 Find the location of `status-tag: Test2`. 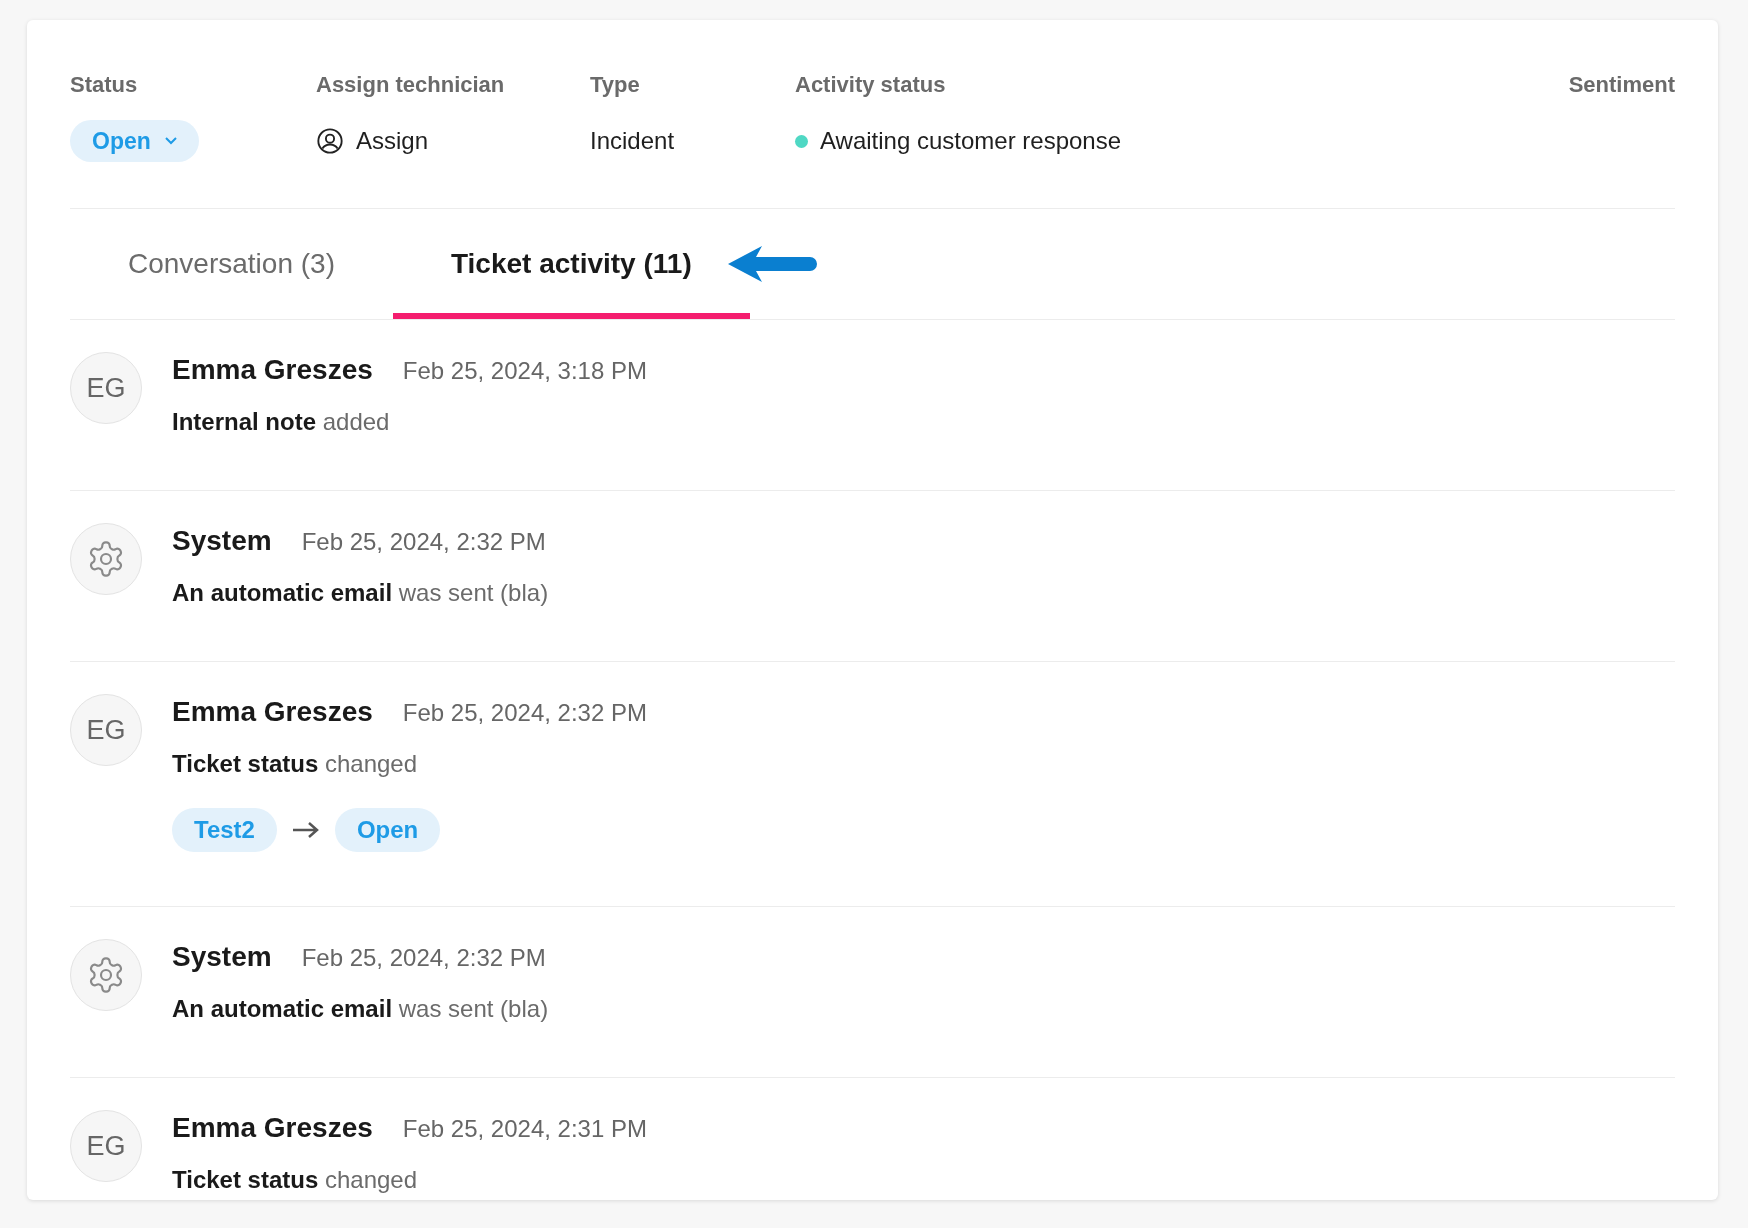

status-tag: Test2 is located at coordinates (224, 830).